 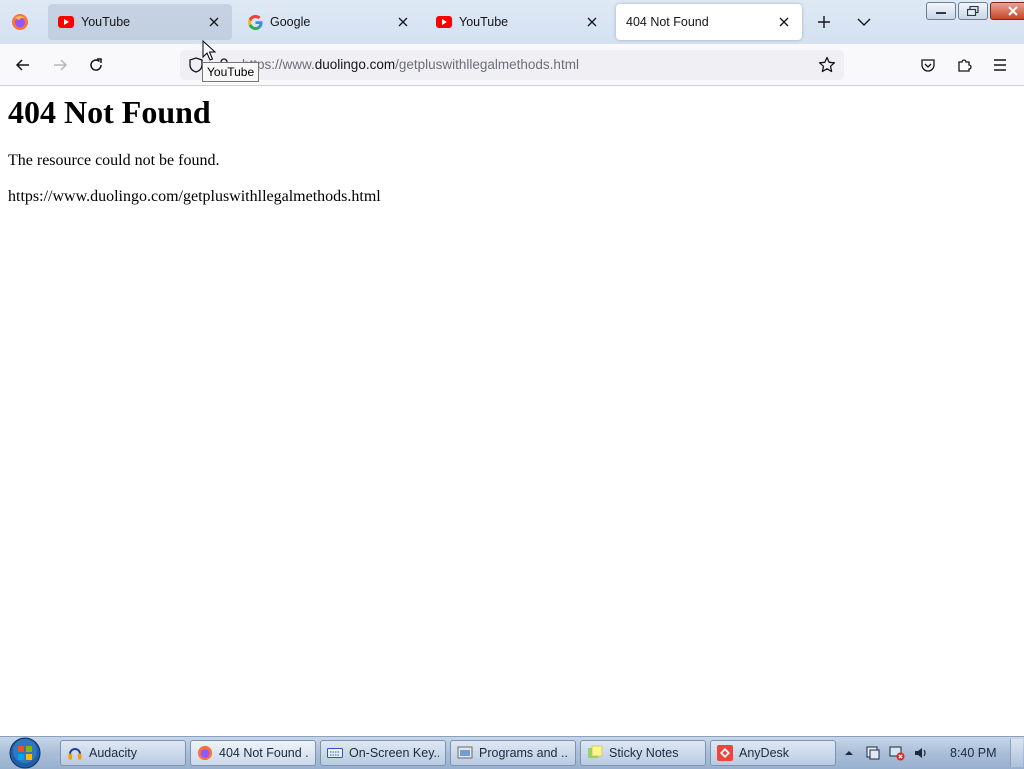 I want to click on chevron-down-icon, so click(x=864, y=22).